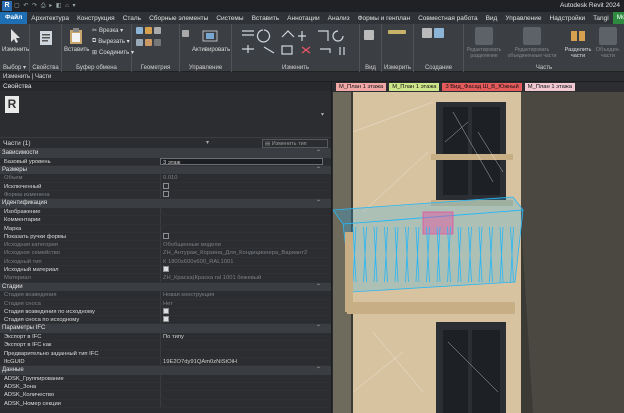 This screenshot has height=413, width=624. I want to click on hide-icon, so click(369, 35).